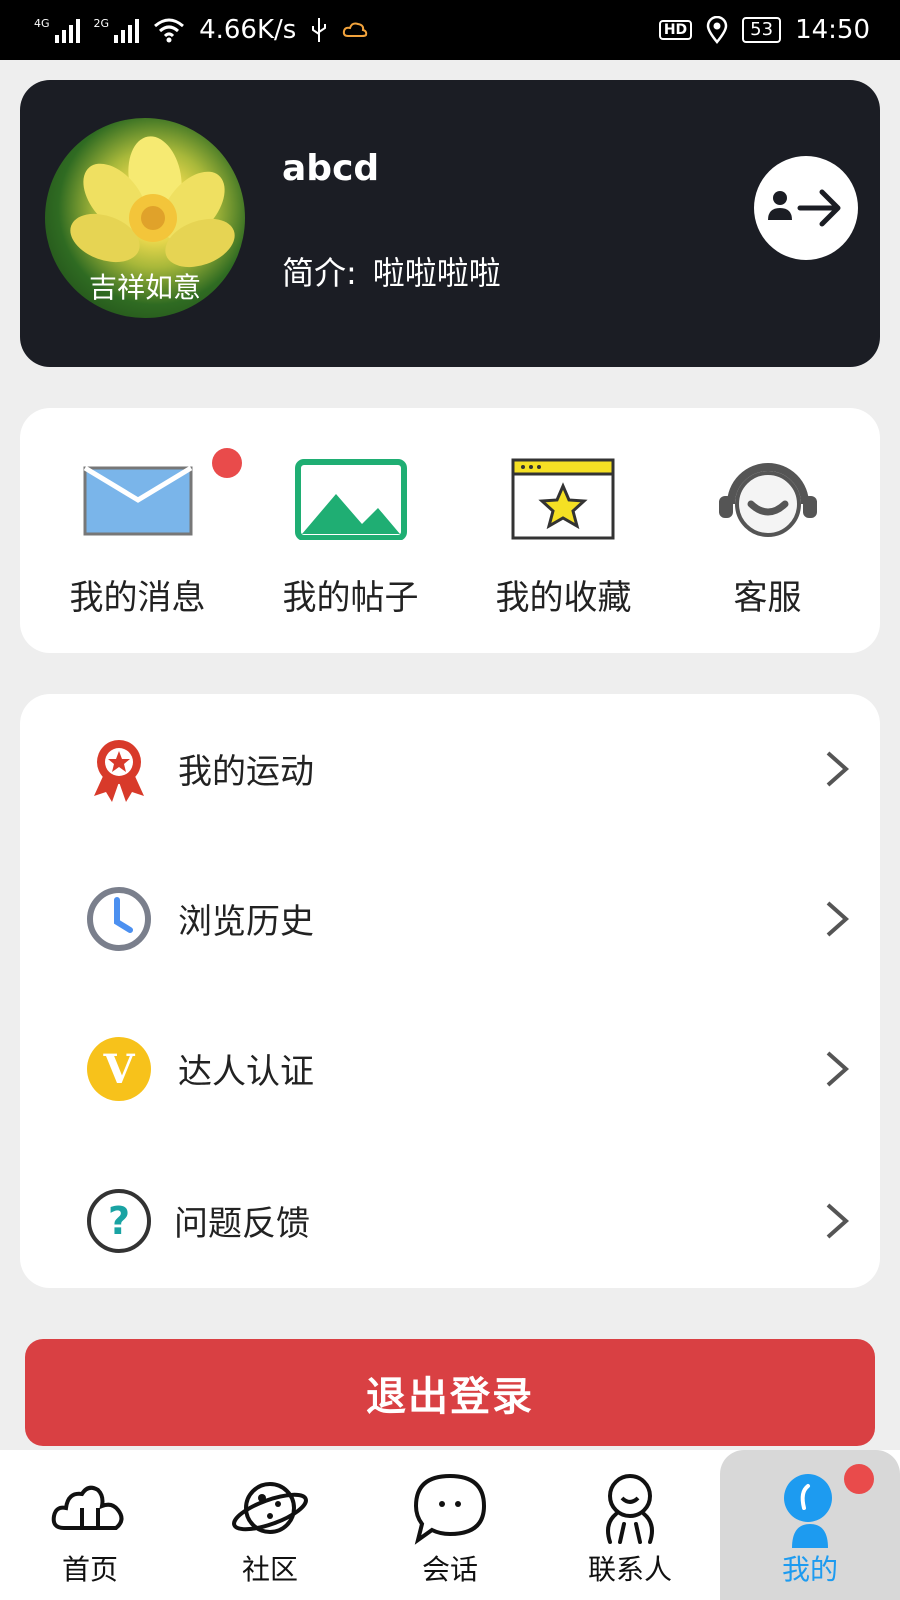 This screenshot has width=900, height=1600. I want to click on menu-item-label: 我的运动, so click(246, 772).